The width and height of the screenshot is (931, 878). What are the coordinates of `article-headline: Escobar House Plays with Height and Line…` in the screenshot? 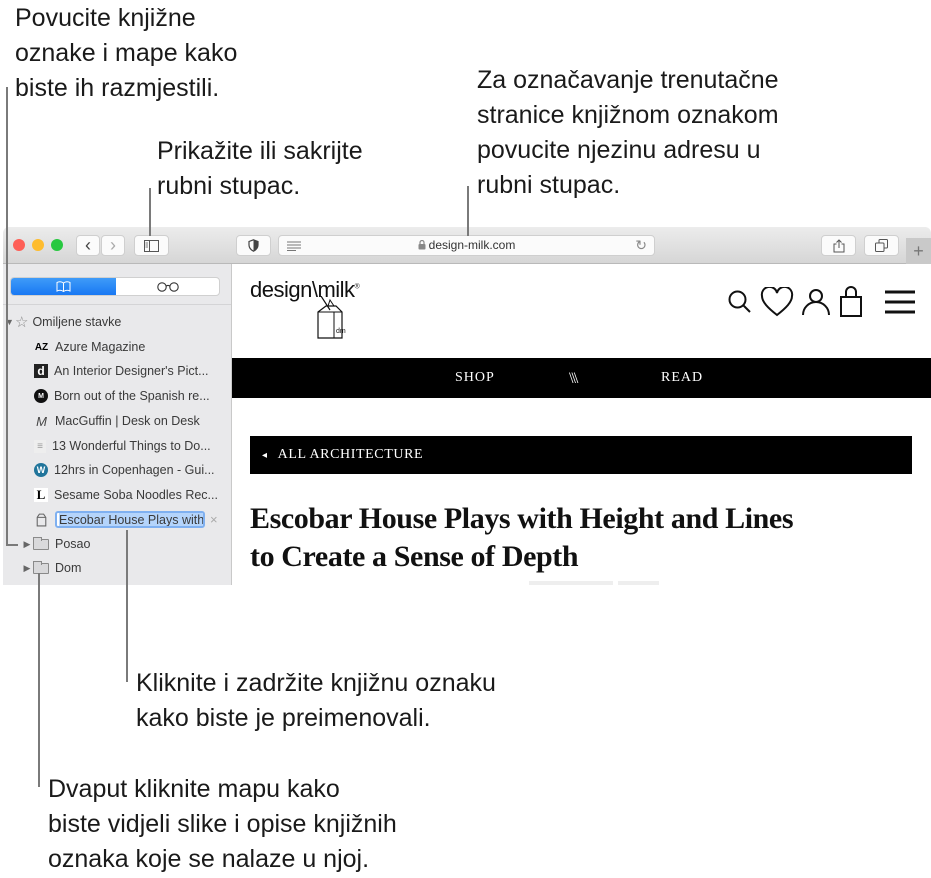 It's located at (522, 537).